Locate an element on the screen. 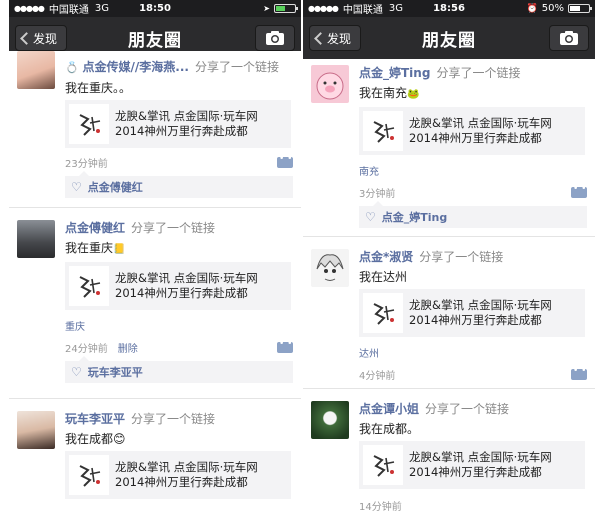 The width and height of the screenshot is (600, 529). liker-name: 点金傅健红 is located at coordinates (115, 187).